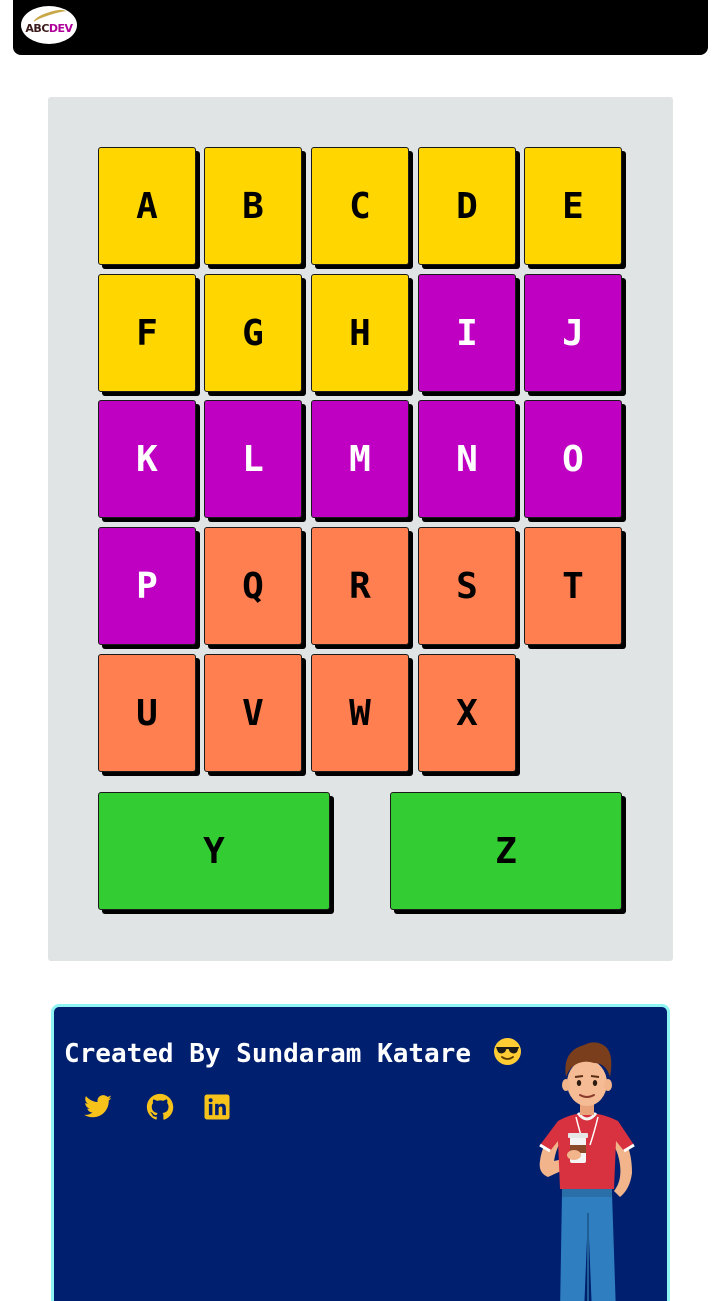 This screenshot has width=720, height=1301. Describe the element at coordinates (217, 1107) in the screenshot. I see `linkedin-icon` at that location.